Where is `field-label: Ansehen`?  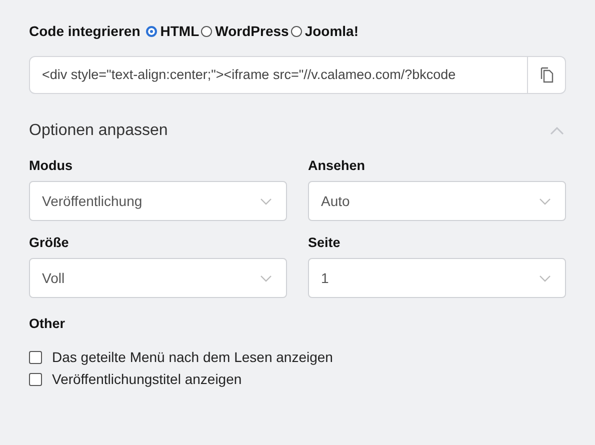 field-label: Ansehen is located at coordinates (337, 165).